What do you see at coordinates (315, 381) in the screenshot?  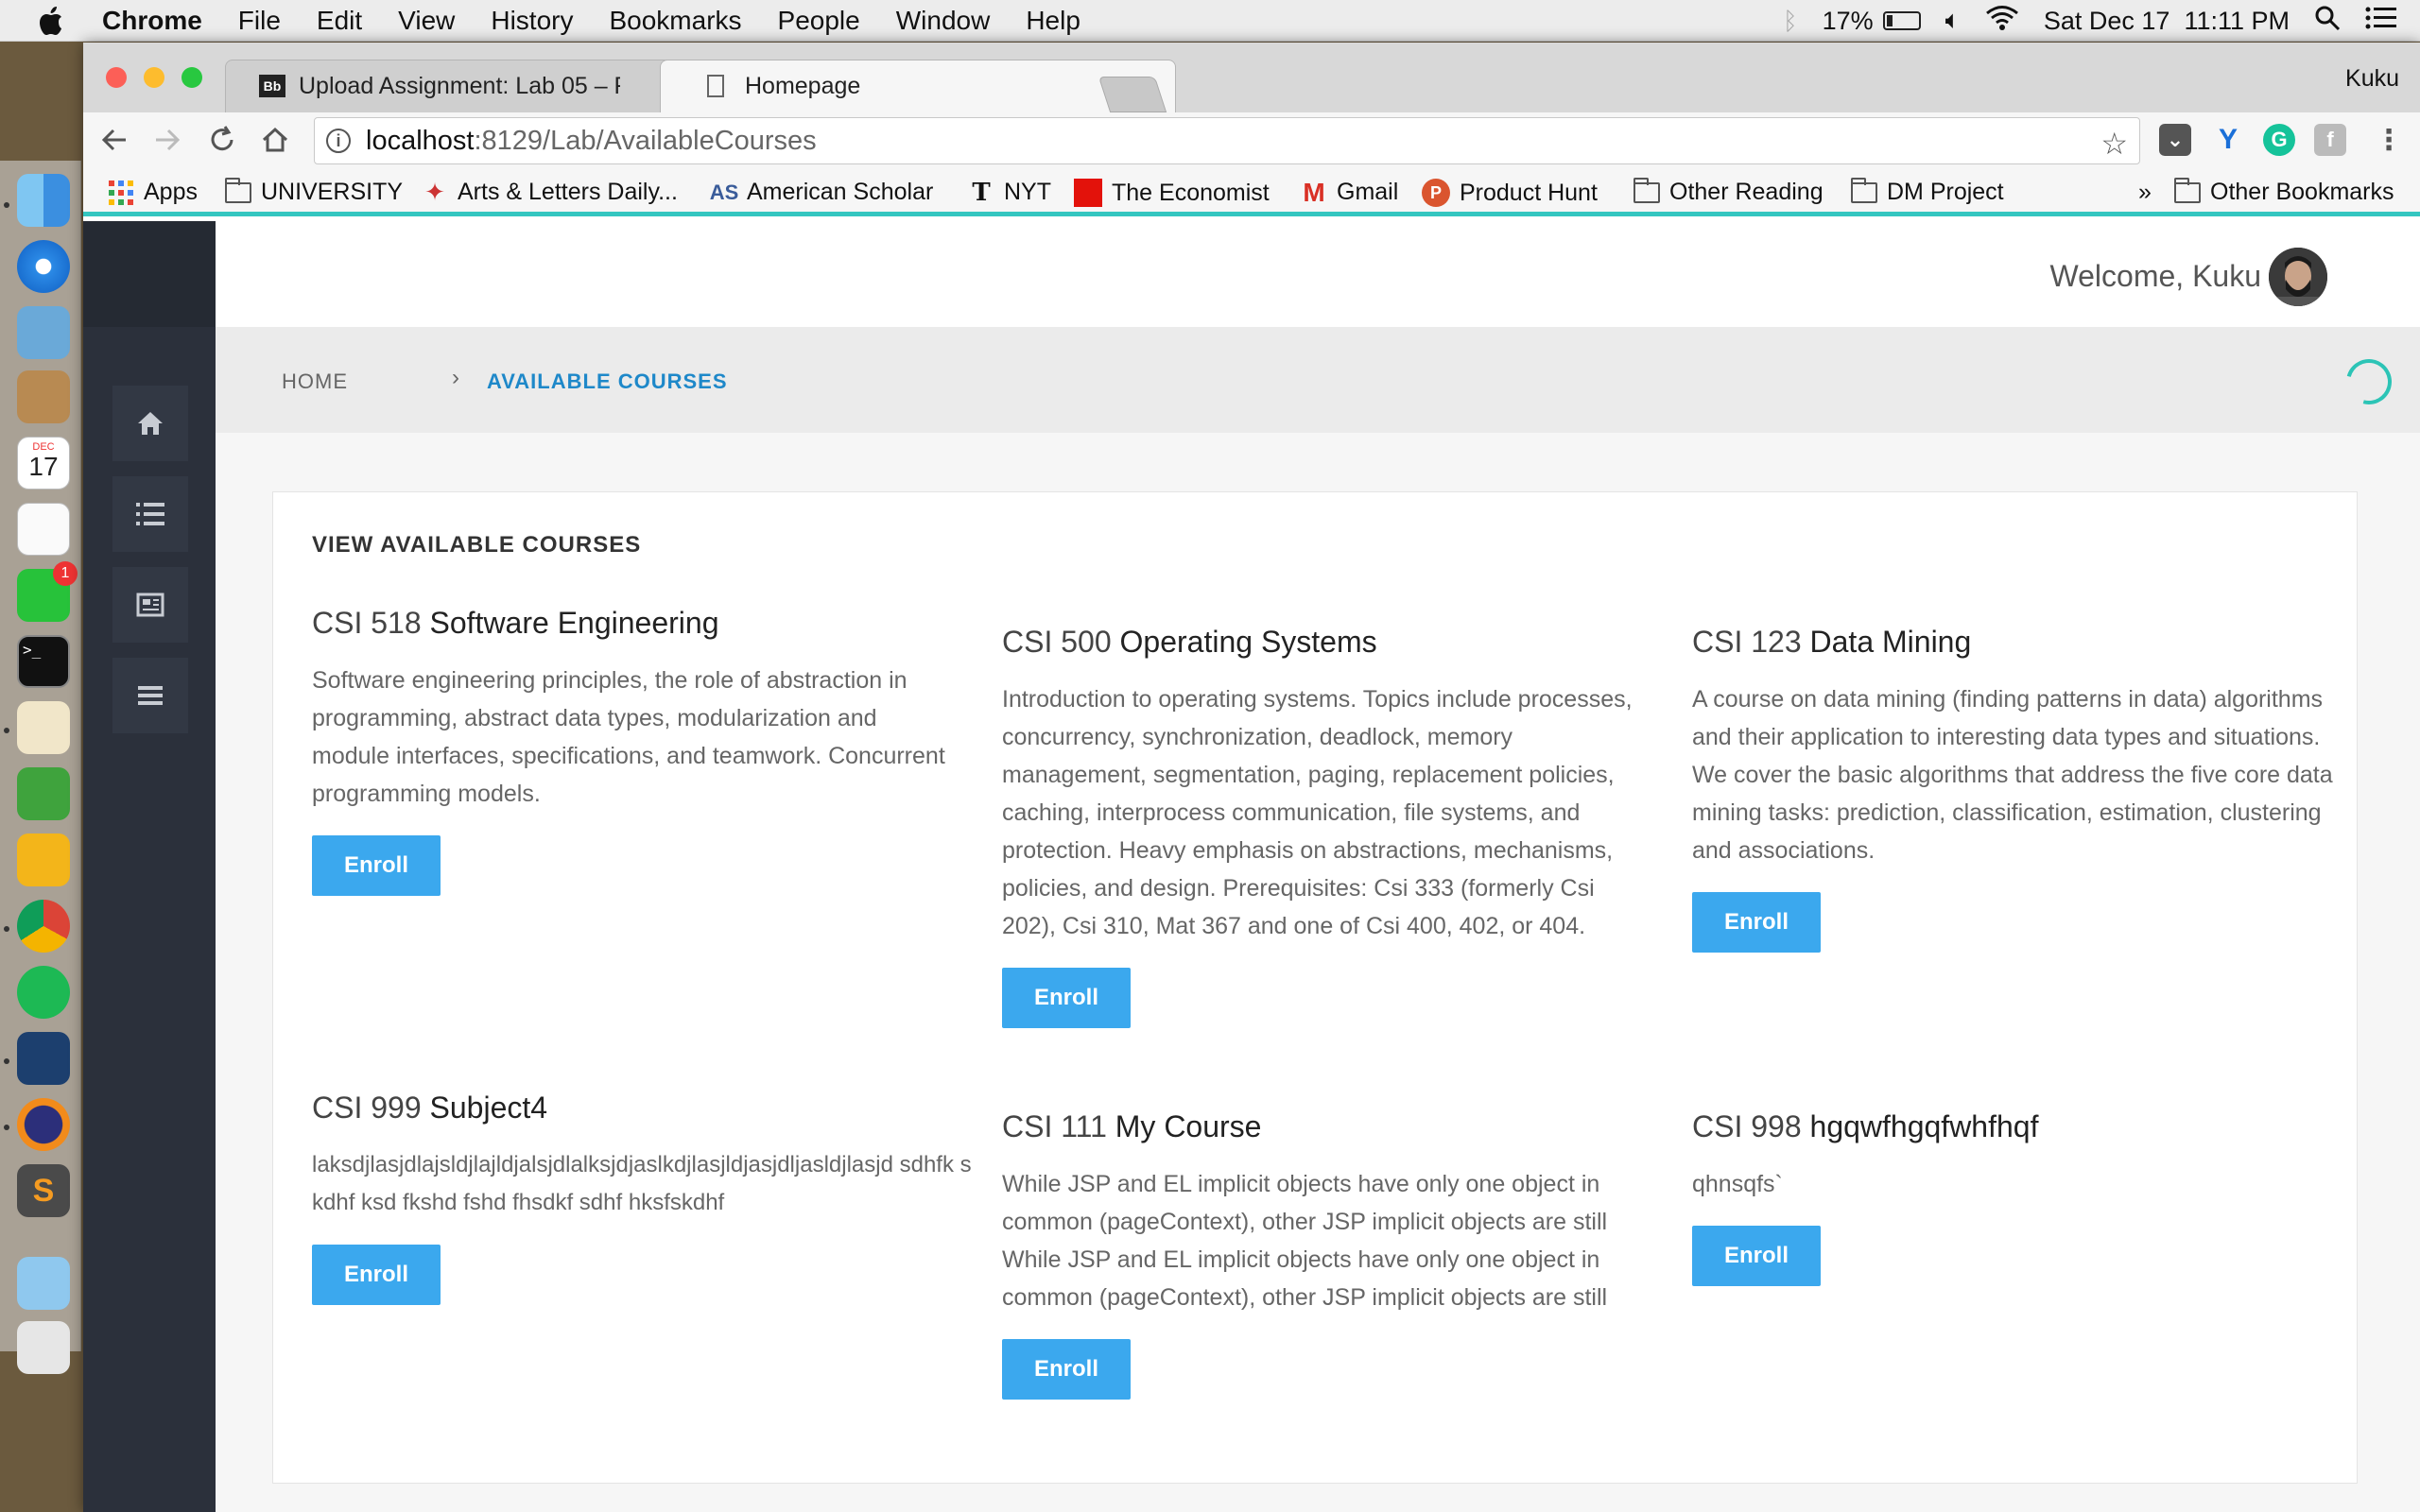 I see `breadcrumb-home: HOME` at bounding box center [315, 381].